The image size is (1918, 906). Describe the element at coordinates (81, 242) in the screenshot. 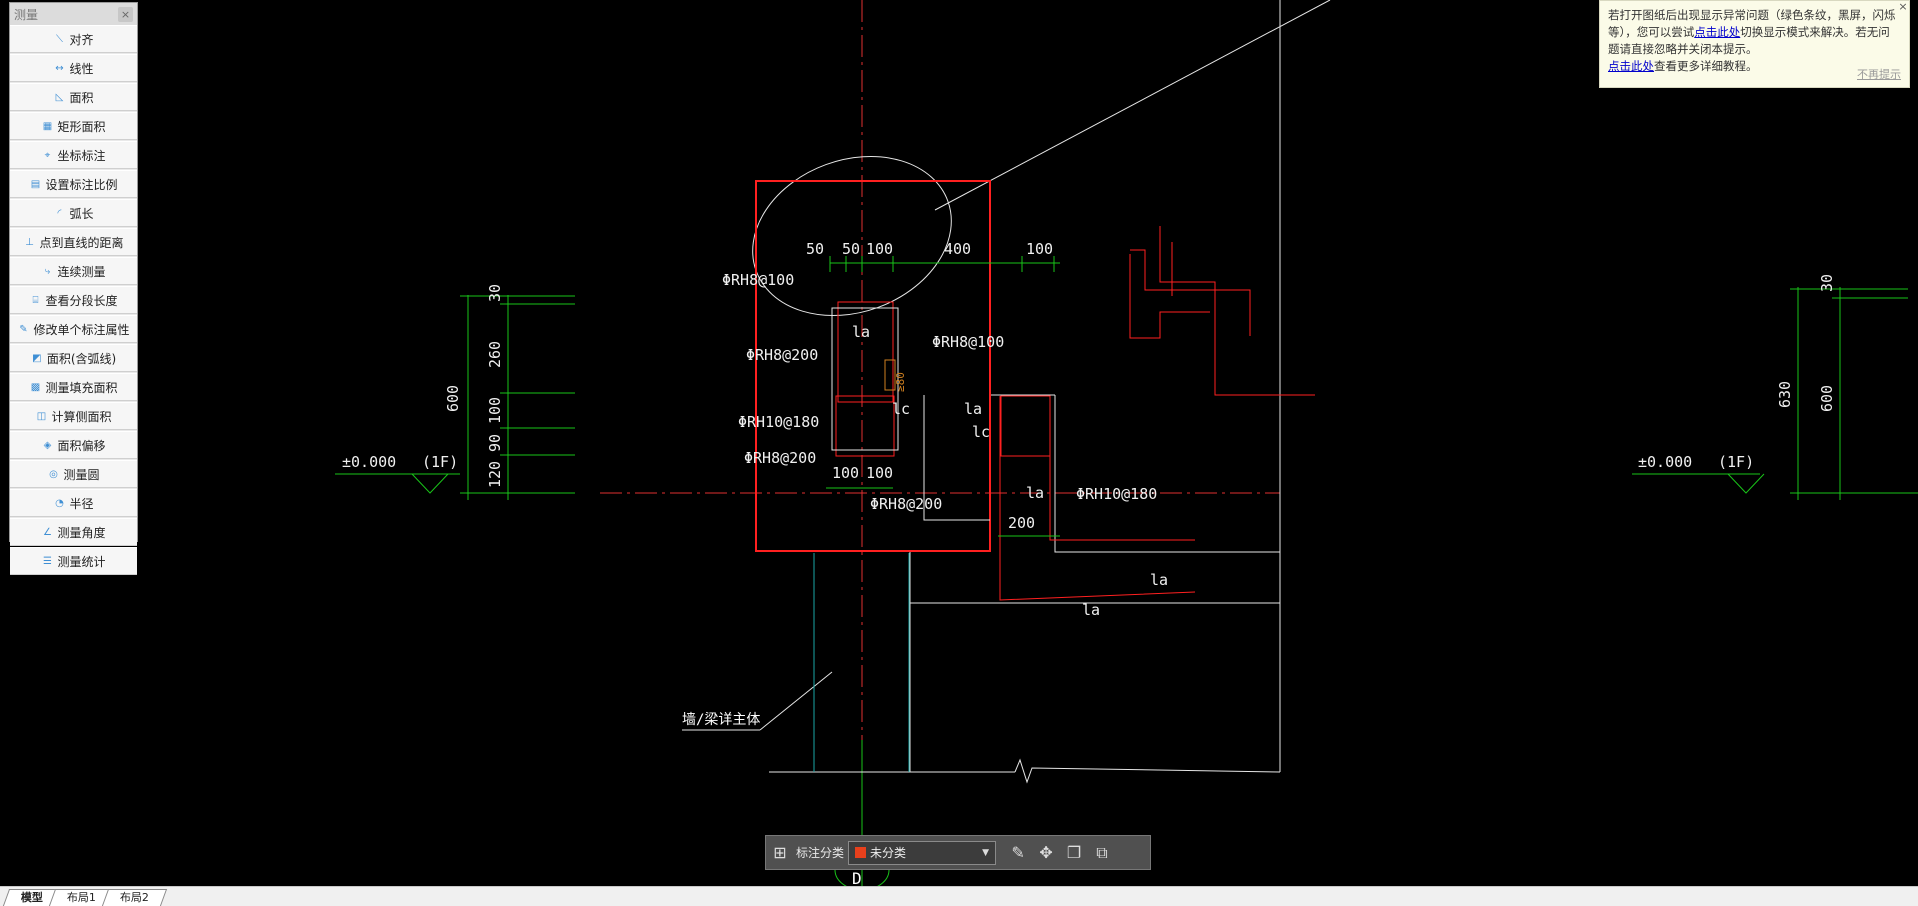

I see `tool-label: 点到直线的距离` at that location.